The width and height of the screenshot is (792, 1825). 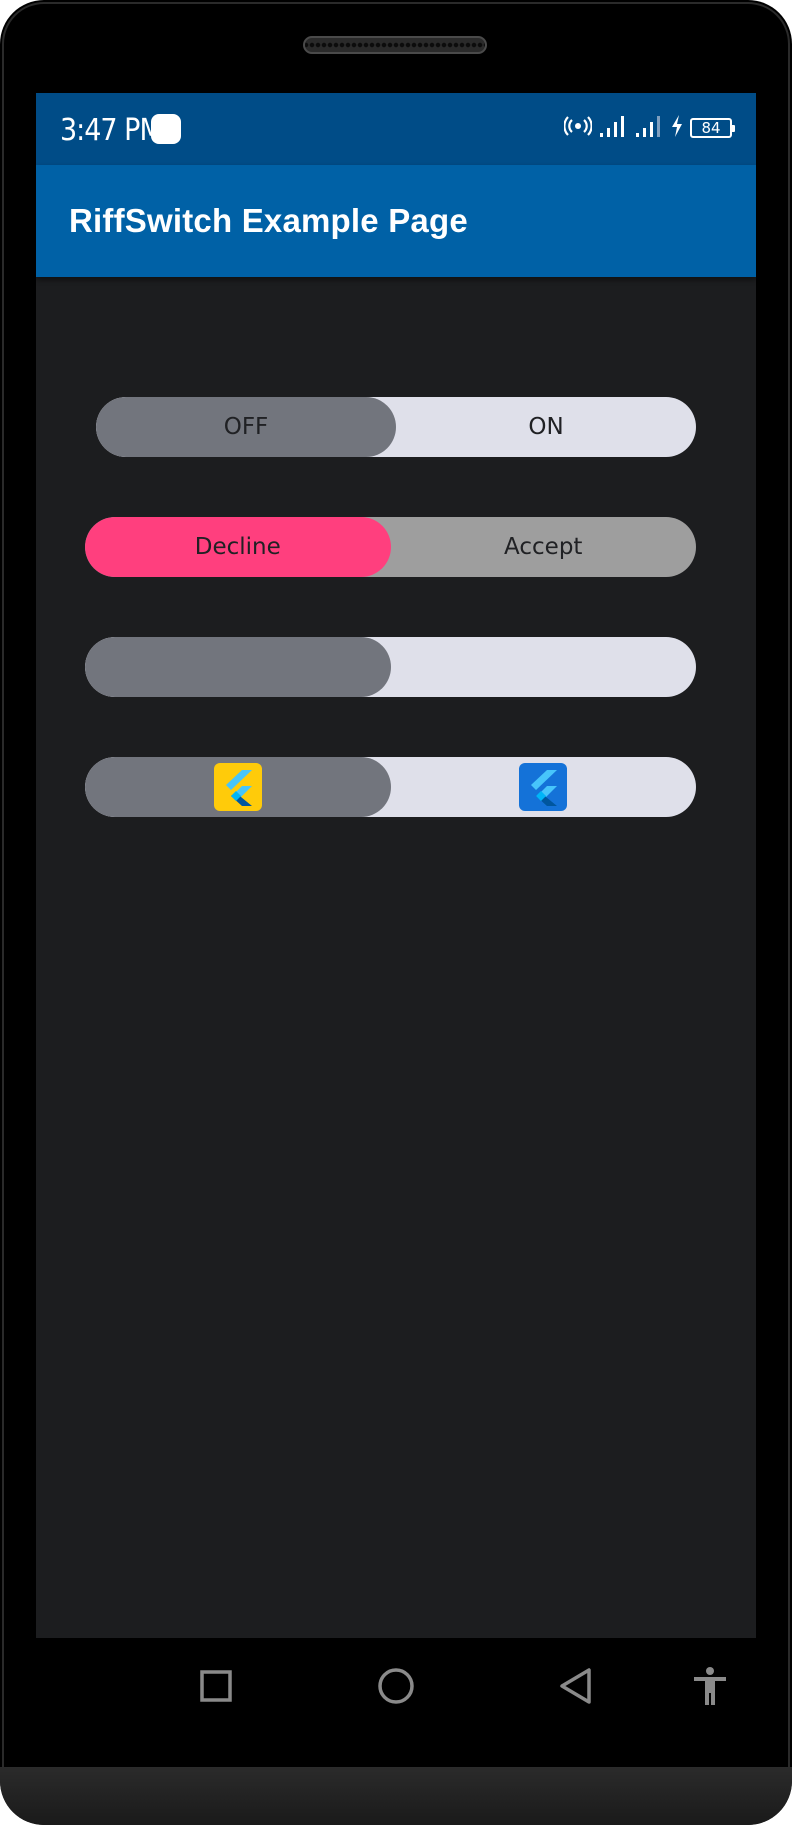 I want to click on home-icon, so click(x=396, y=1686).